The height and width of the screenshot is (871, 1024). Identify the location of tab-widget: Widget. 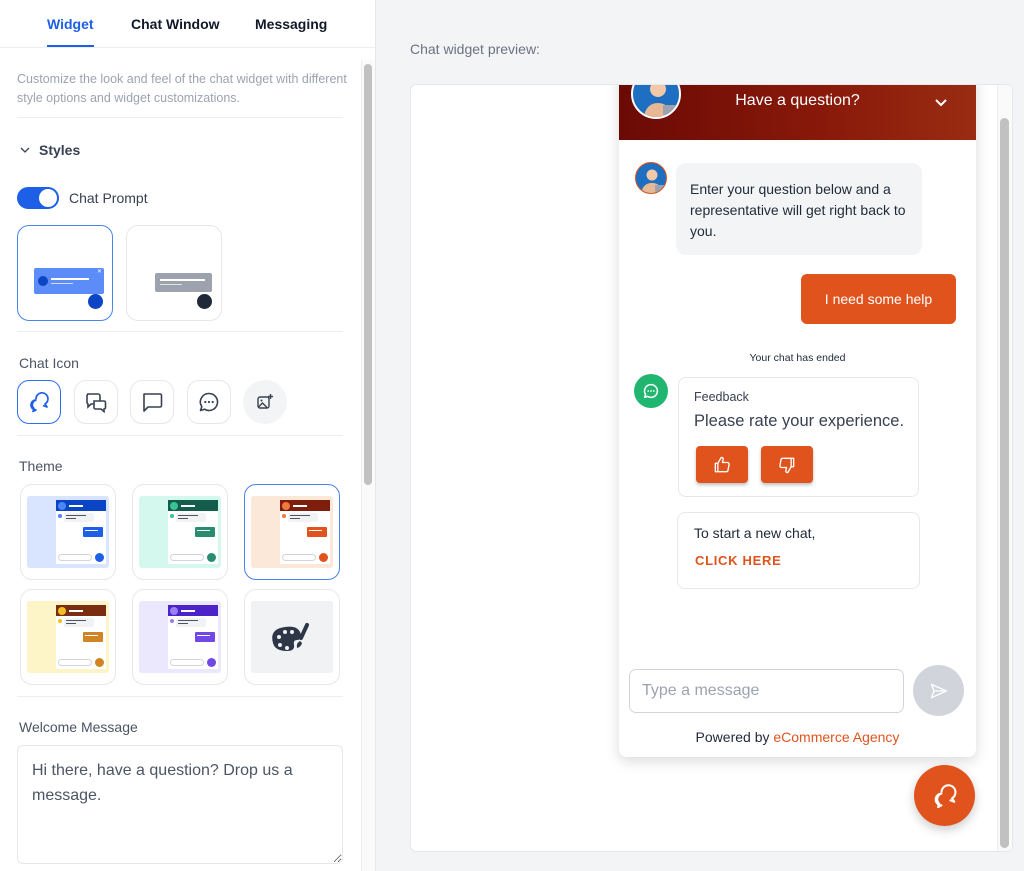
(70, 24).